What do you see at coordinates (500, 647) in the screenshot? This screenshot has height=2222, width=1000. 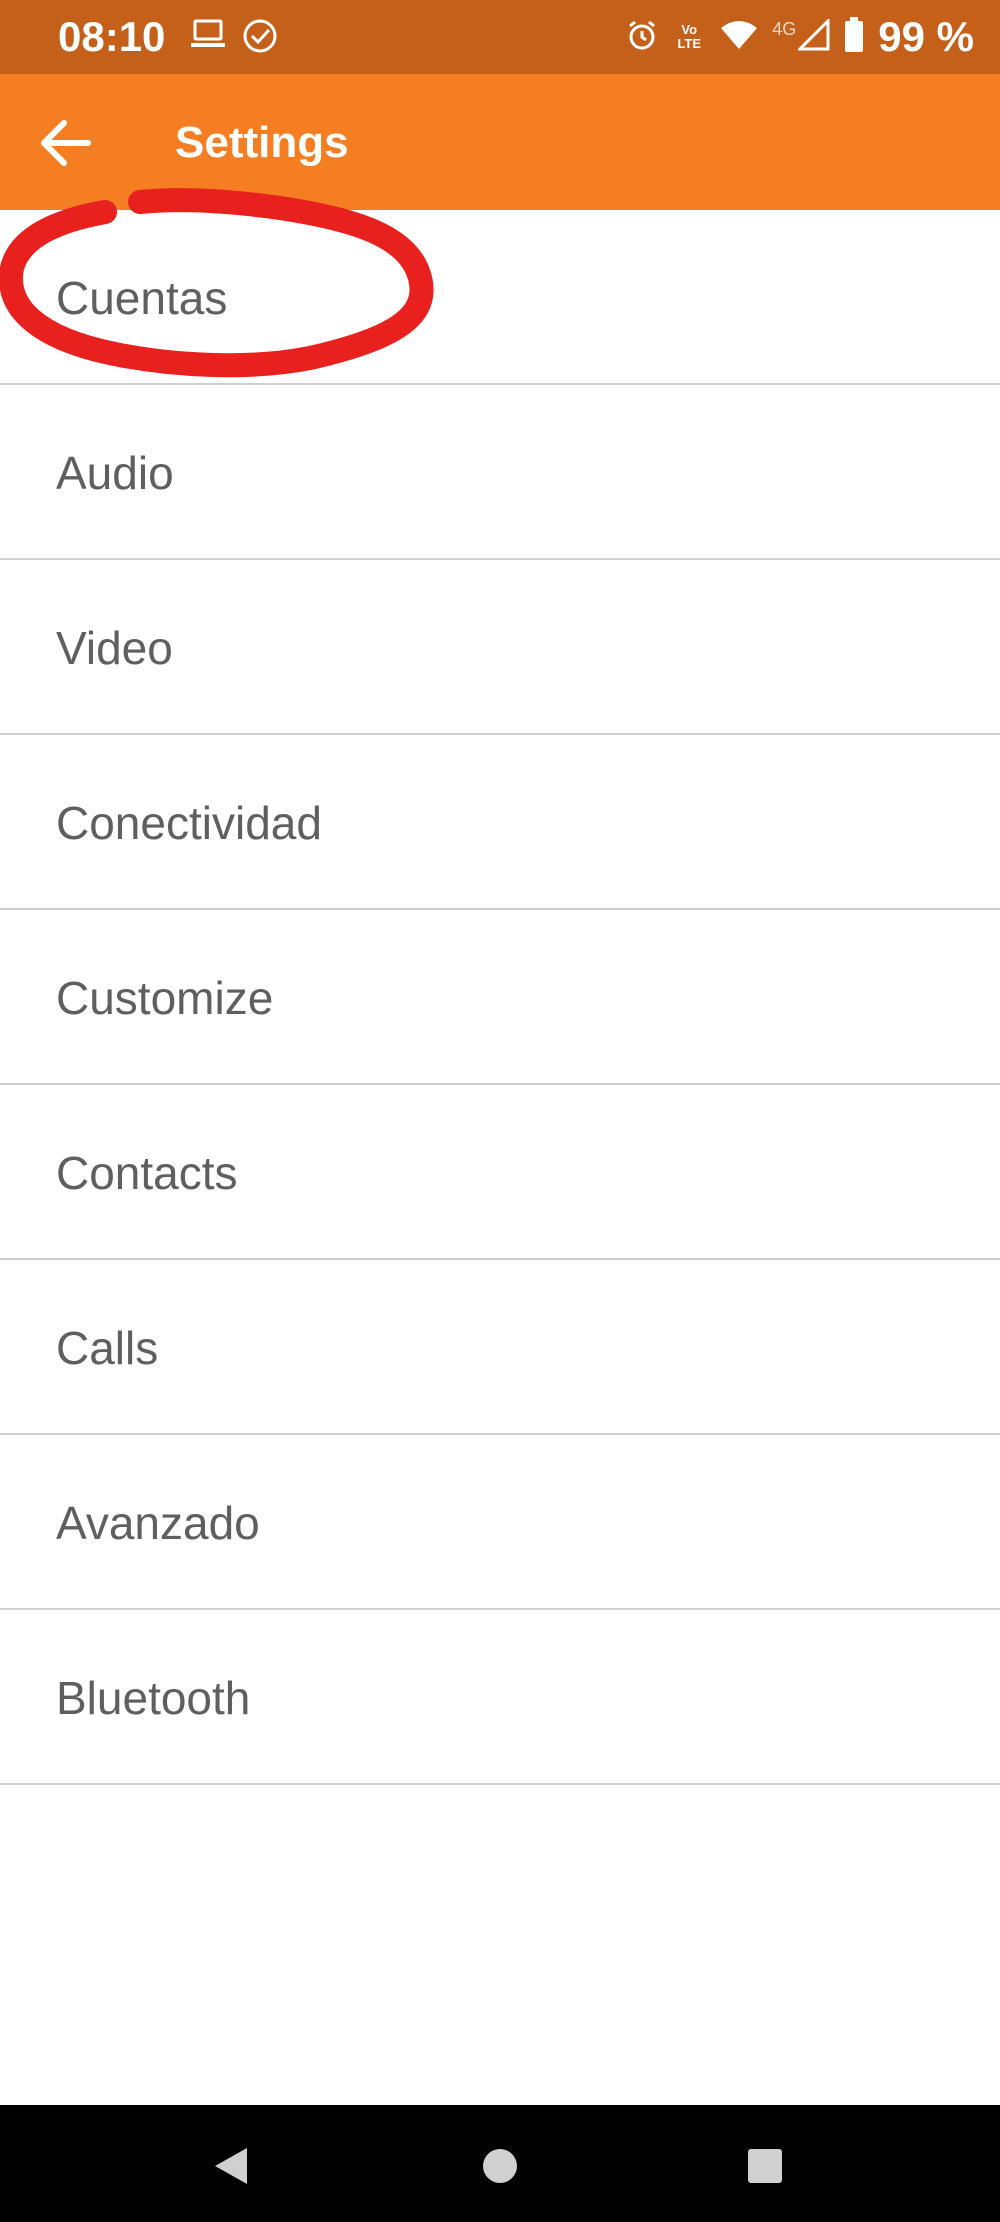 I see `settings-item-video: Video` at bounding box center [500, 647].